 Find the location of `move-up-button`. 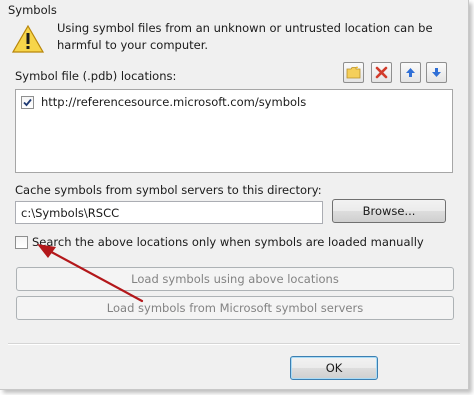

move-up-button is located at coordinates (410, 72).